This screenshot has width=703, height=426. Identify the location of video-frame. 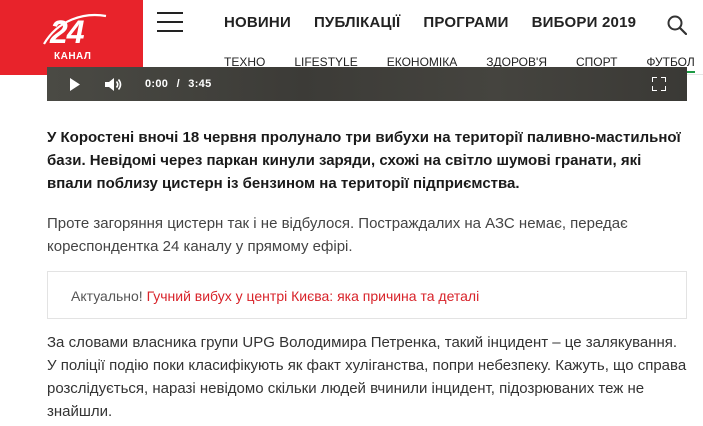
(367, 84).